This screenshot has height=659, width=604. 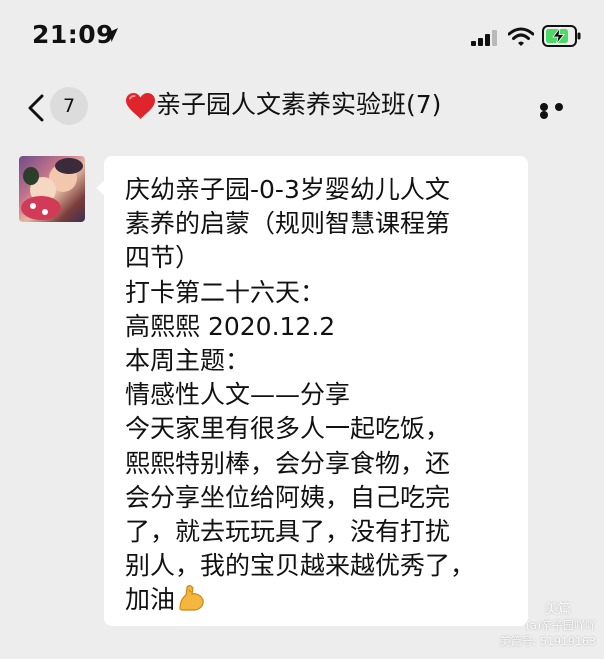 What do you see at coordinates (69, 106) in the screenshot?
I see `unread-count-badge: 7` at bounding box center [69, 106].